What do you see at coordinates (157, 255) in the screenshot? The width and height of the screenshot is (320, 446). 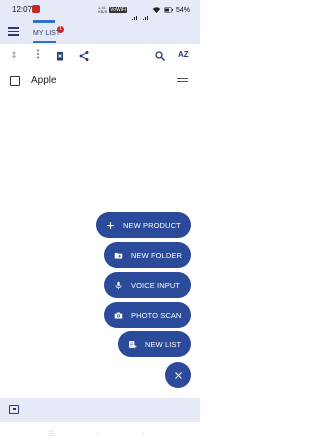 I see `new-folder-label: NEW FOLDER` at bounding box center [157, 255].